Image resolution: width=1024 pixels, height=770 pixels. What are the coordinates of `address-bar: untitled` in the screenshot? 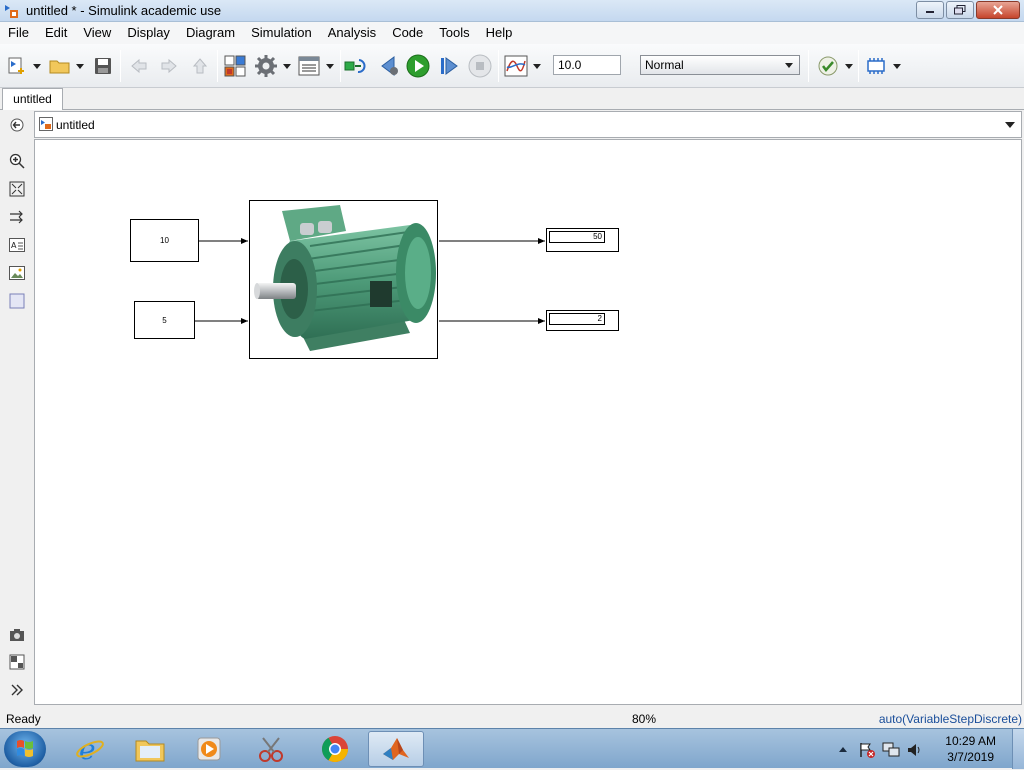 It's located at (528, 124).